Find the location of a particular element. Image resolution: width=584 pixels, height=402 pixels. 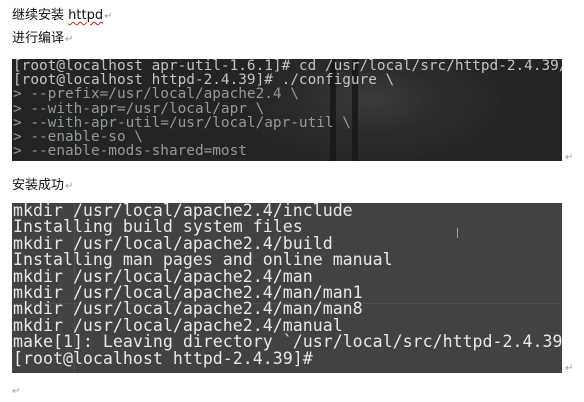

terminal-line: > --prefix=/usr/local/apache2.4 \ is located at coordinates (156, 94).